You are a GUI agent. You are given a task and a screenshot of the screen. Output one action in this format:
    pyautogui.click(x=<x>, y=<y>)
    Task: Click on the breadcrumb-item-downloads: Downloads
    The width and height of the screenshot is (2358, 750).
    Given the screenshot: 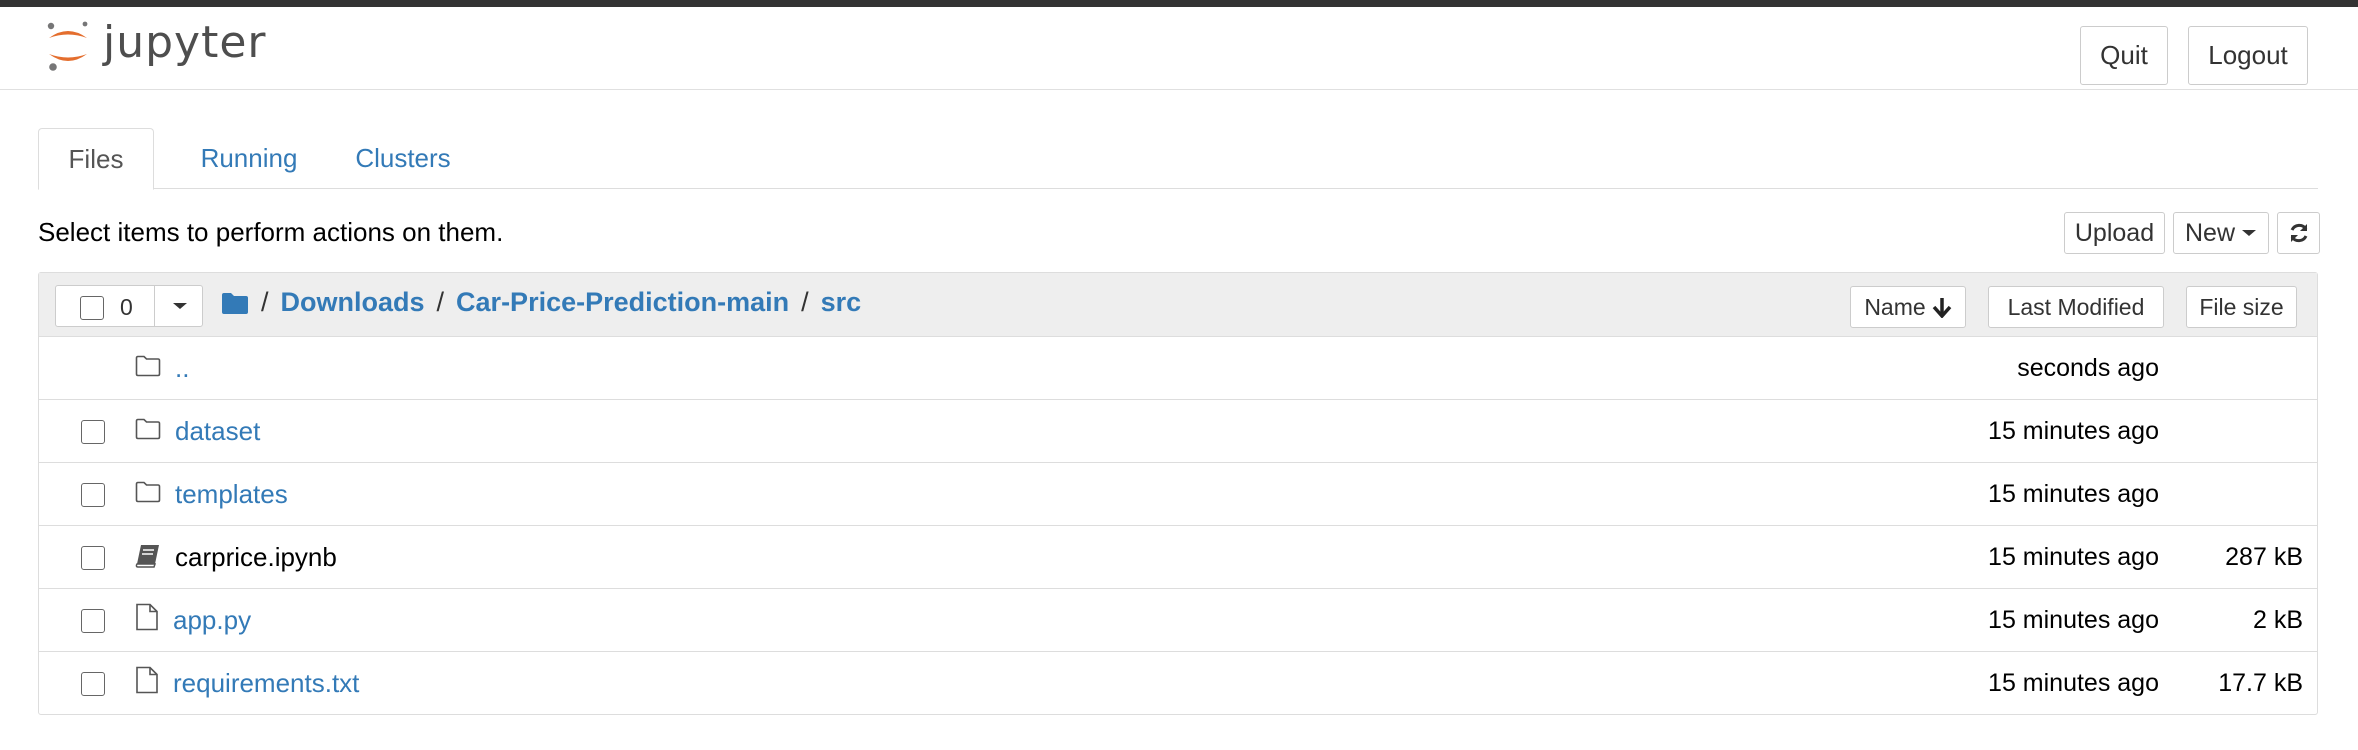 What is the action you would take?
    pyautogui.click(x=353, y=302)
    